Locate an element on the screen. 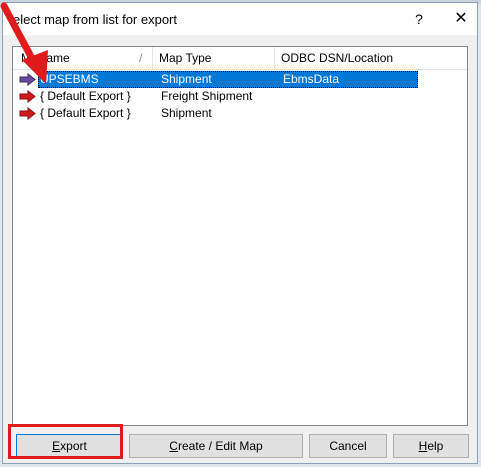 Image resolution: width=481 pixels, height=467 pixels. export-button: Export is located at coordinates (69, 446).